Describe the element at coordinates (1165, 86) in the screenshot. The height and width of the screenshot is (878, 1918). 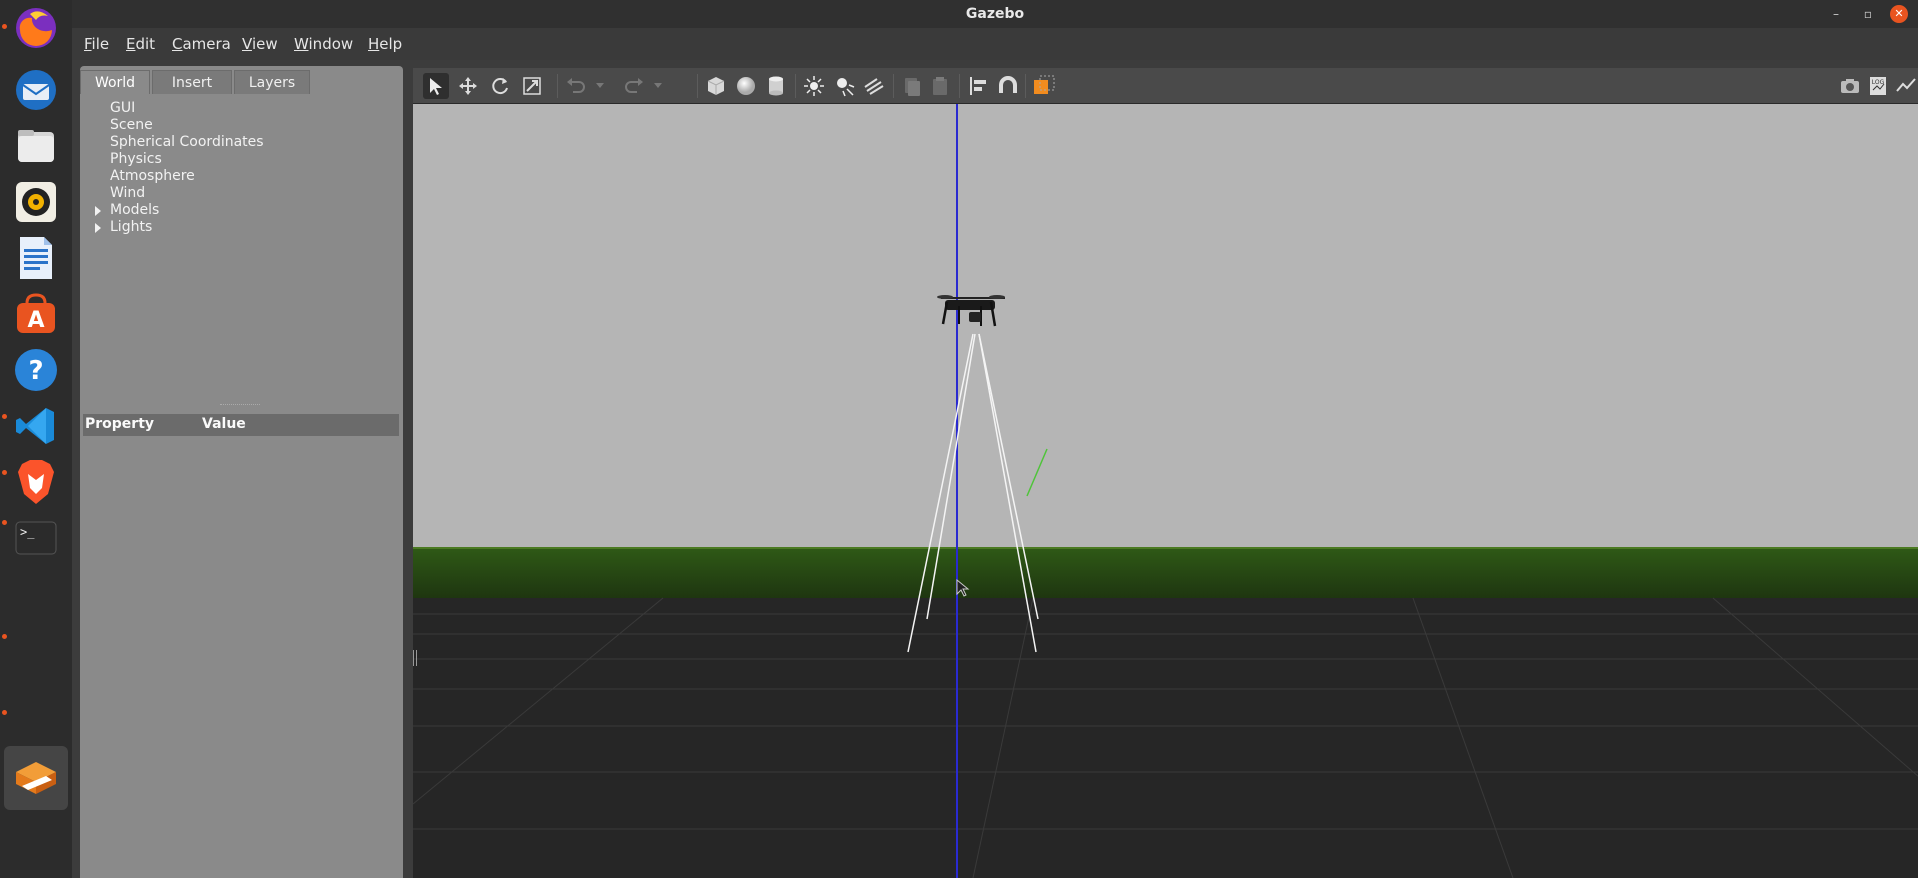
I see `scene-toolbar: LOG` at that location.